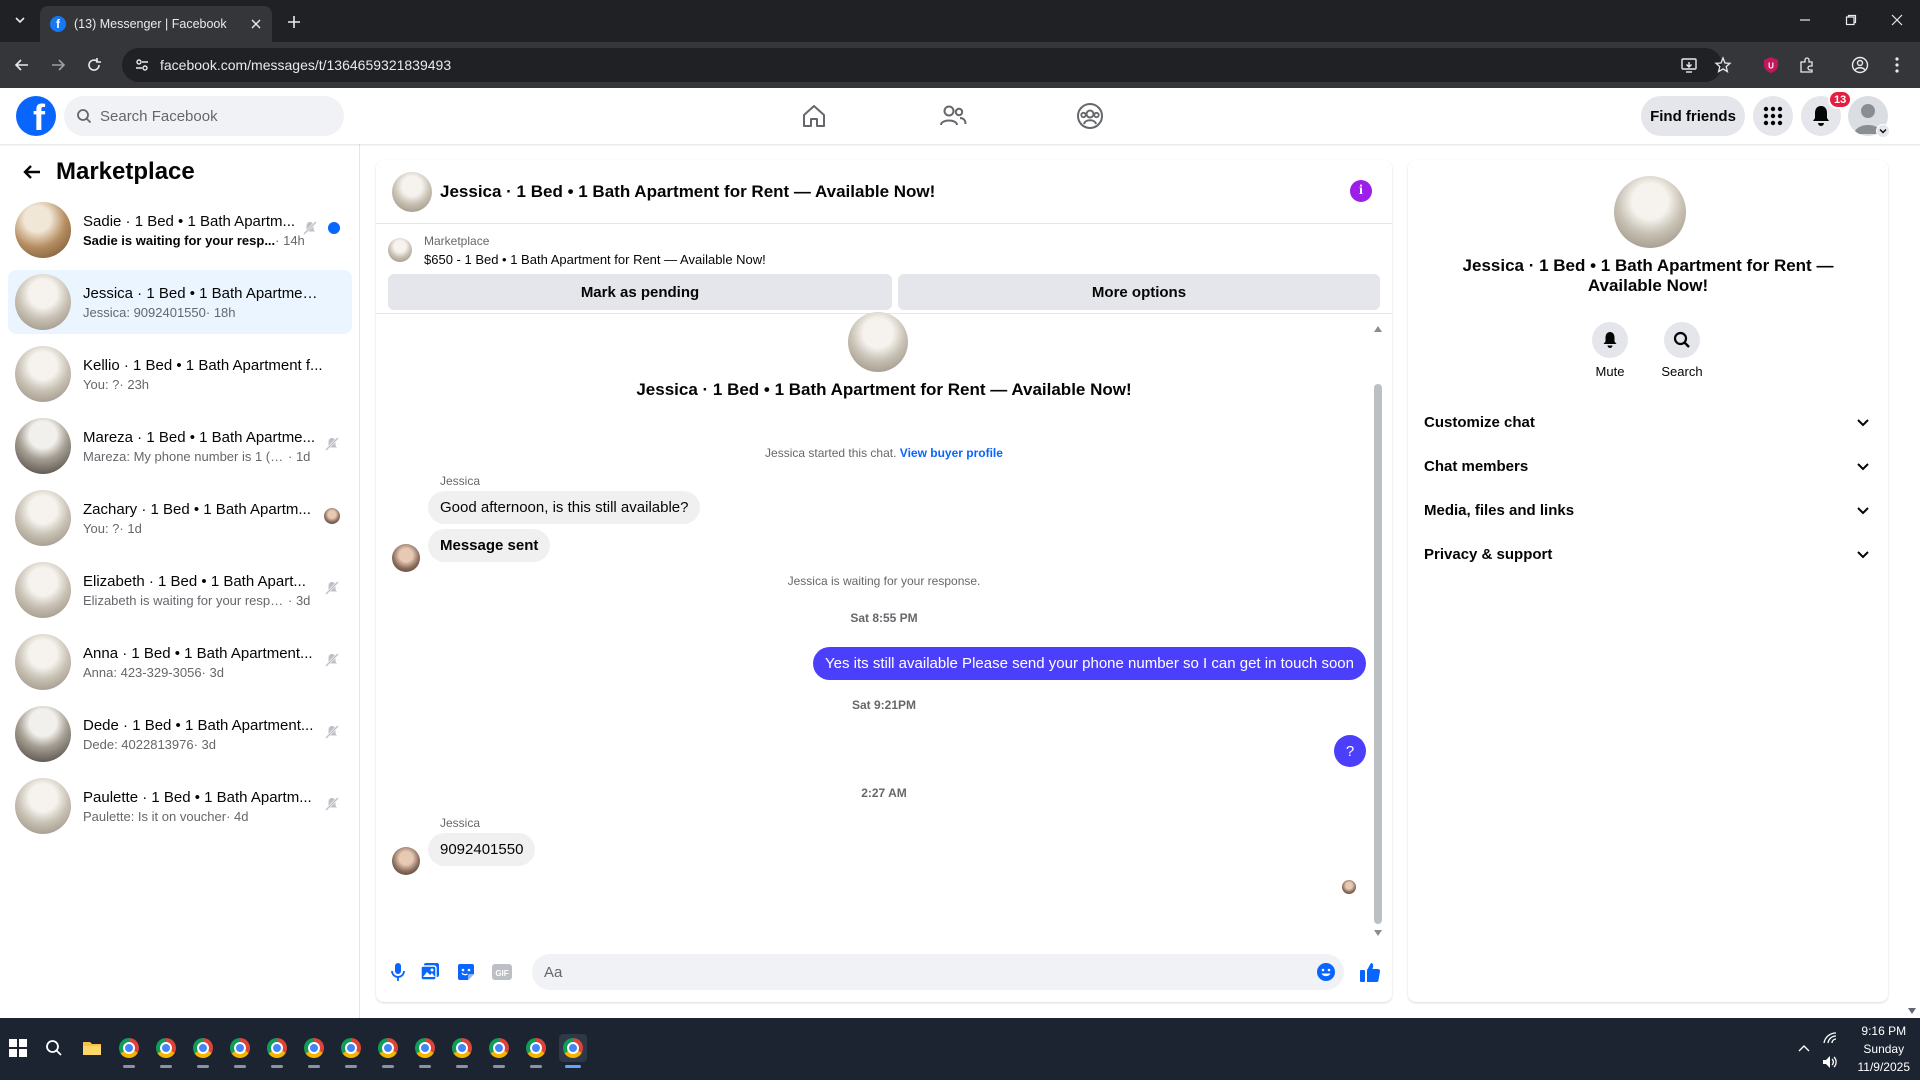  I want to click on forward-arrow-icon, so click(58, 65).